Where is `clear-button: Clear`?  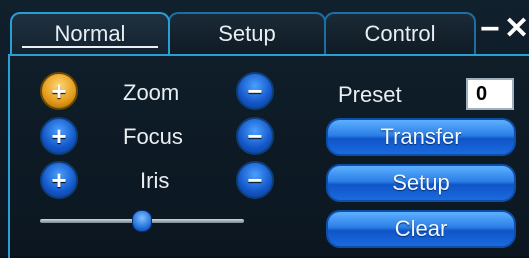 clear-button: Clear is located at coordinates (421, 229).